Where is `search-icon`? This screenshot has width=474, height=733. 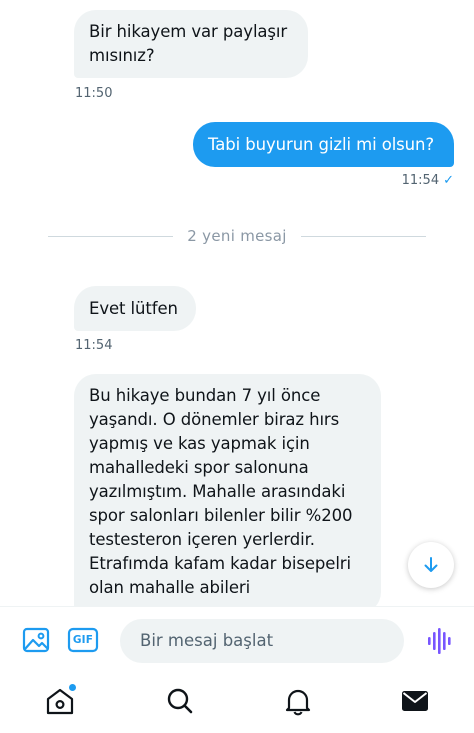 search-icon is located at coordinates (180, 701).